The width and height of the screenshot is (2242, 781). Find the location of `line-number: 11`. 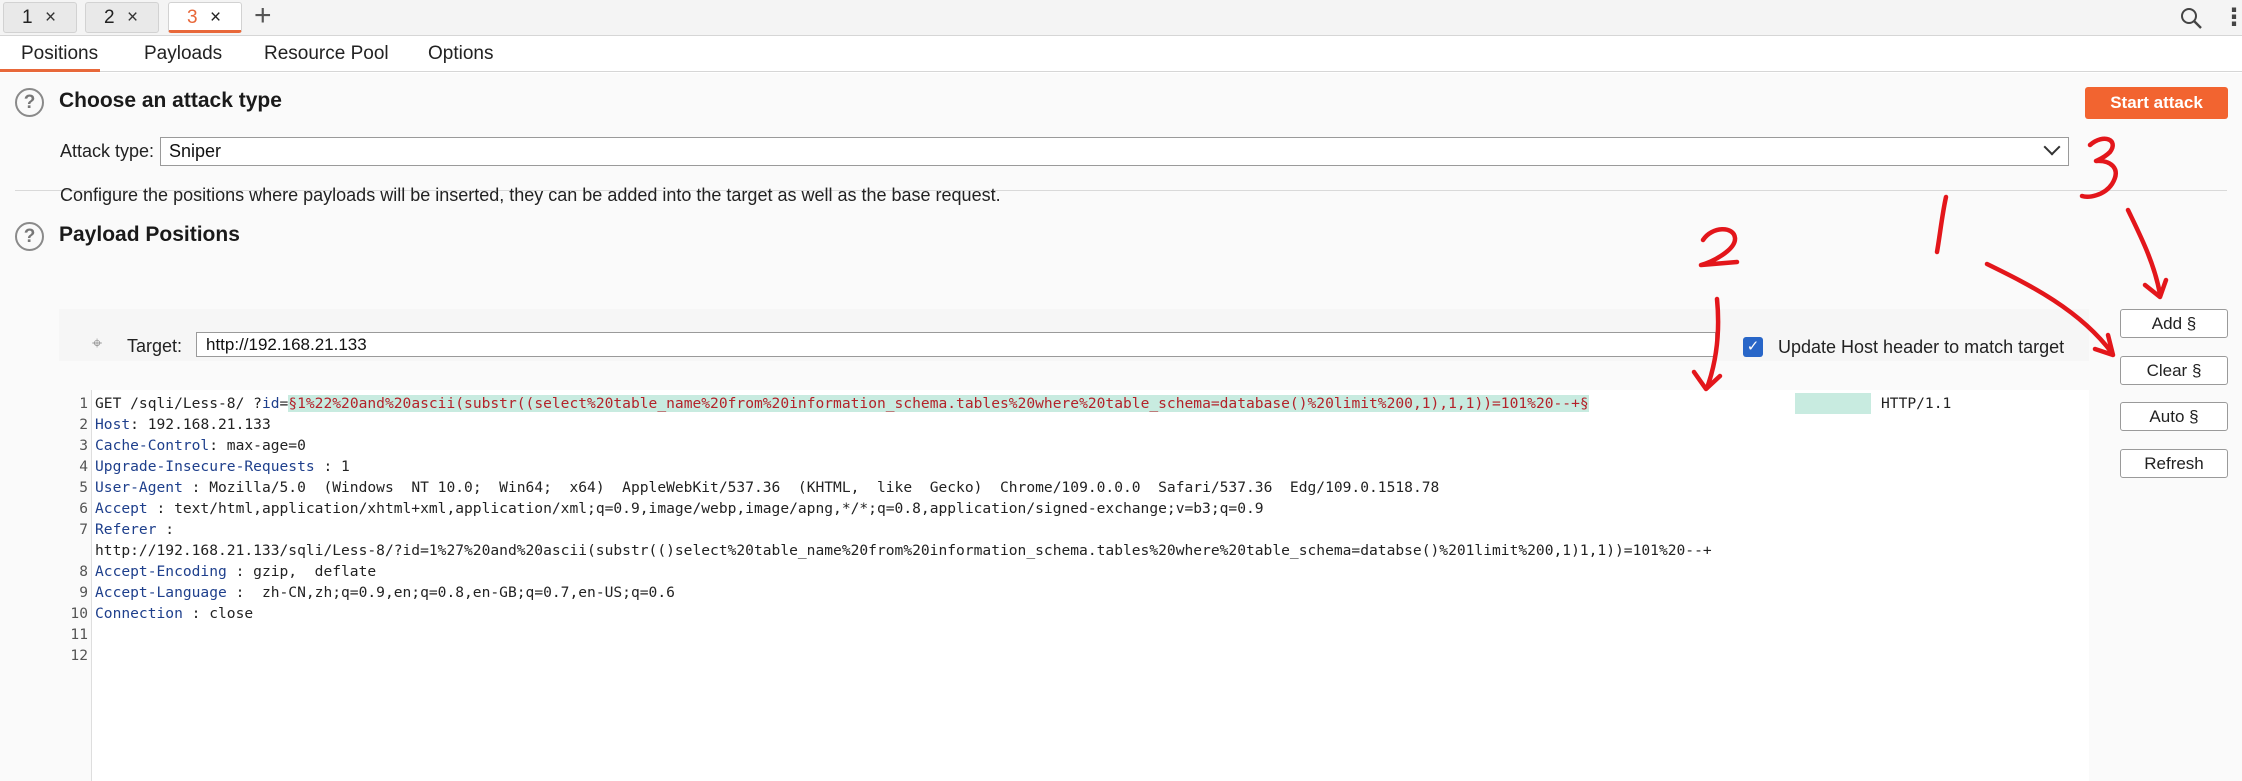

line-number: 11 is located at coordinates (79, 634).